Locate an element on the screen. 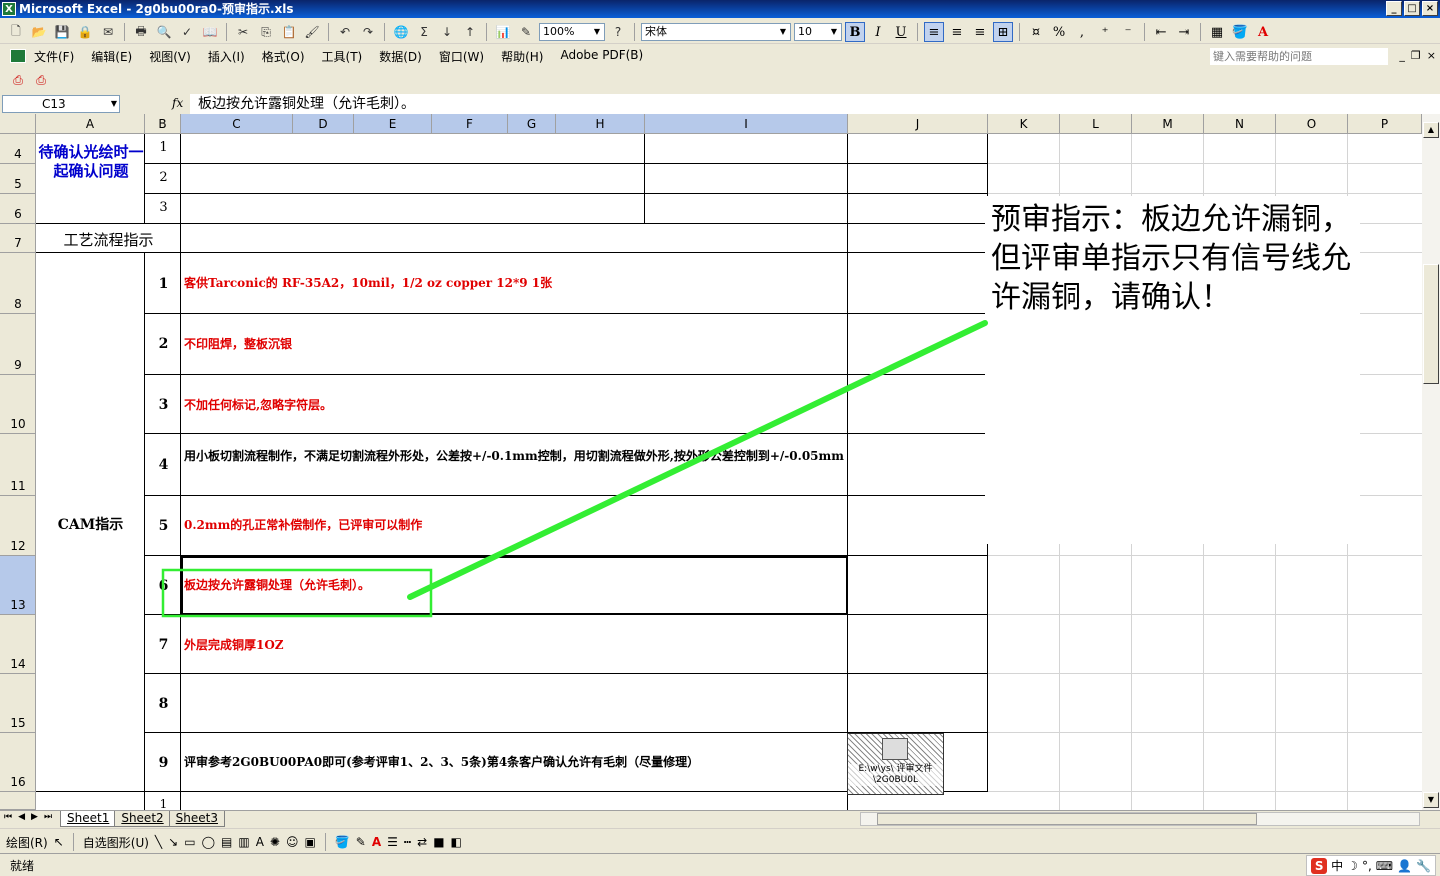 This screenshot has height=876, width=1440. sort-asc-icon: ↓ is located at coordinates (447, 32).